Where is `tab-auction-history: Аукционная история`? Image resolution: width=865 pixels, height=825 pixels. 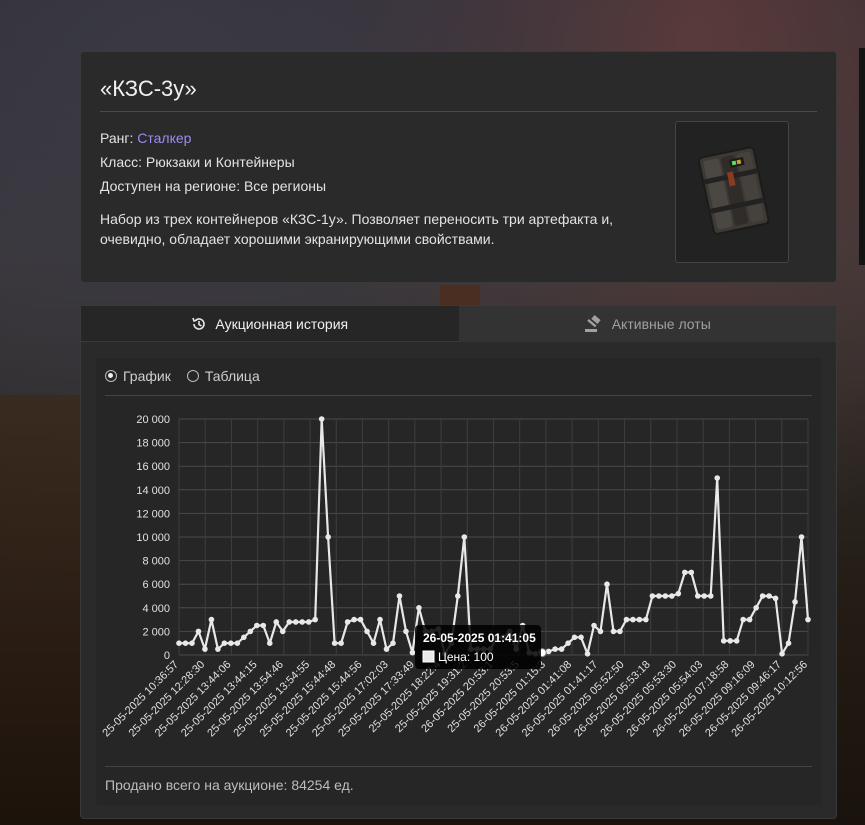
tab-auction-history: Аукционная история is located at coordinates (270, 324).